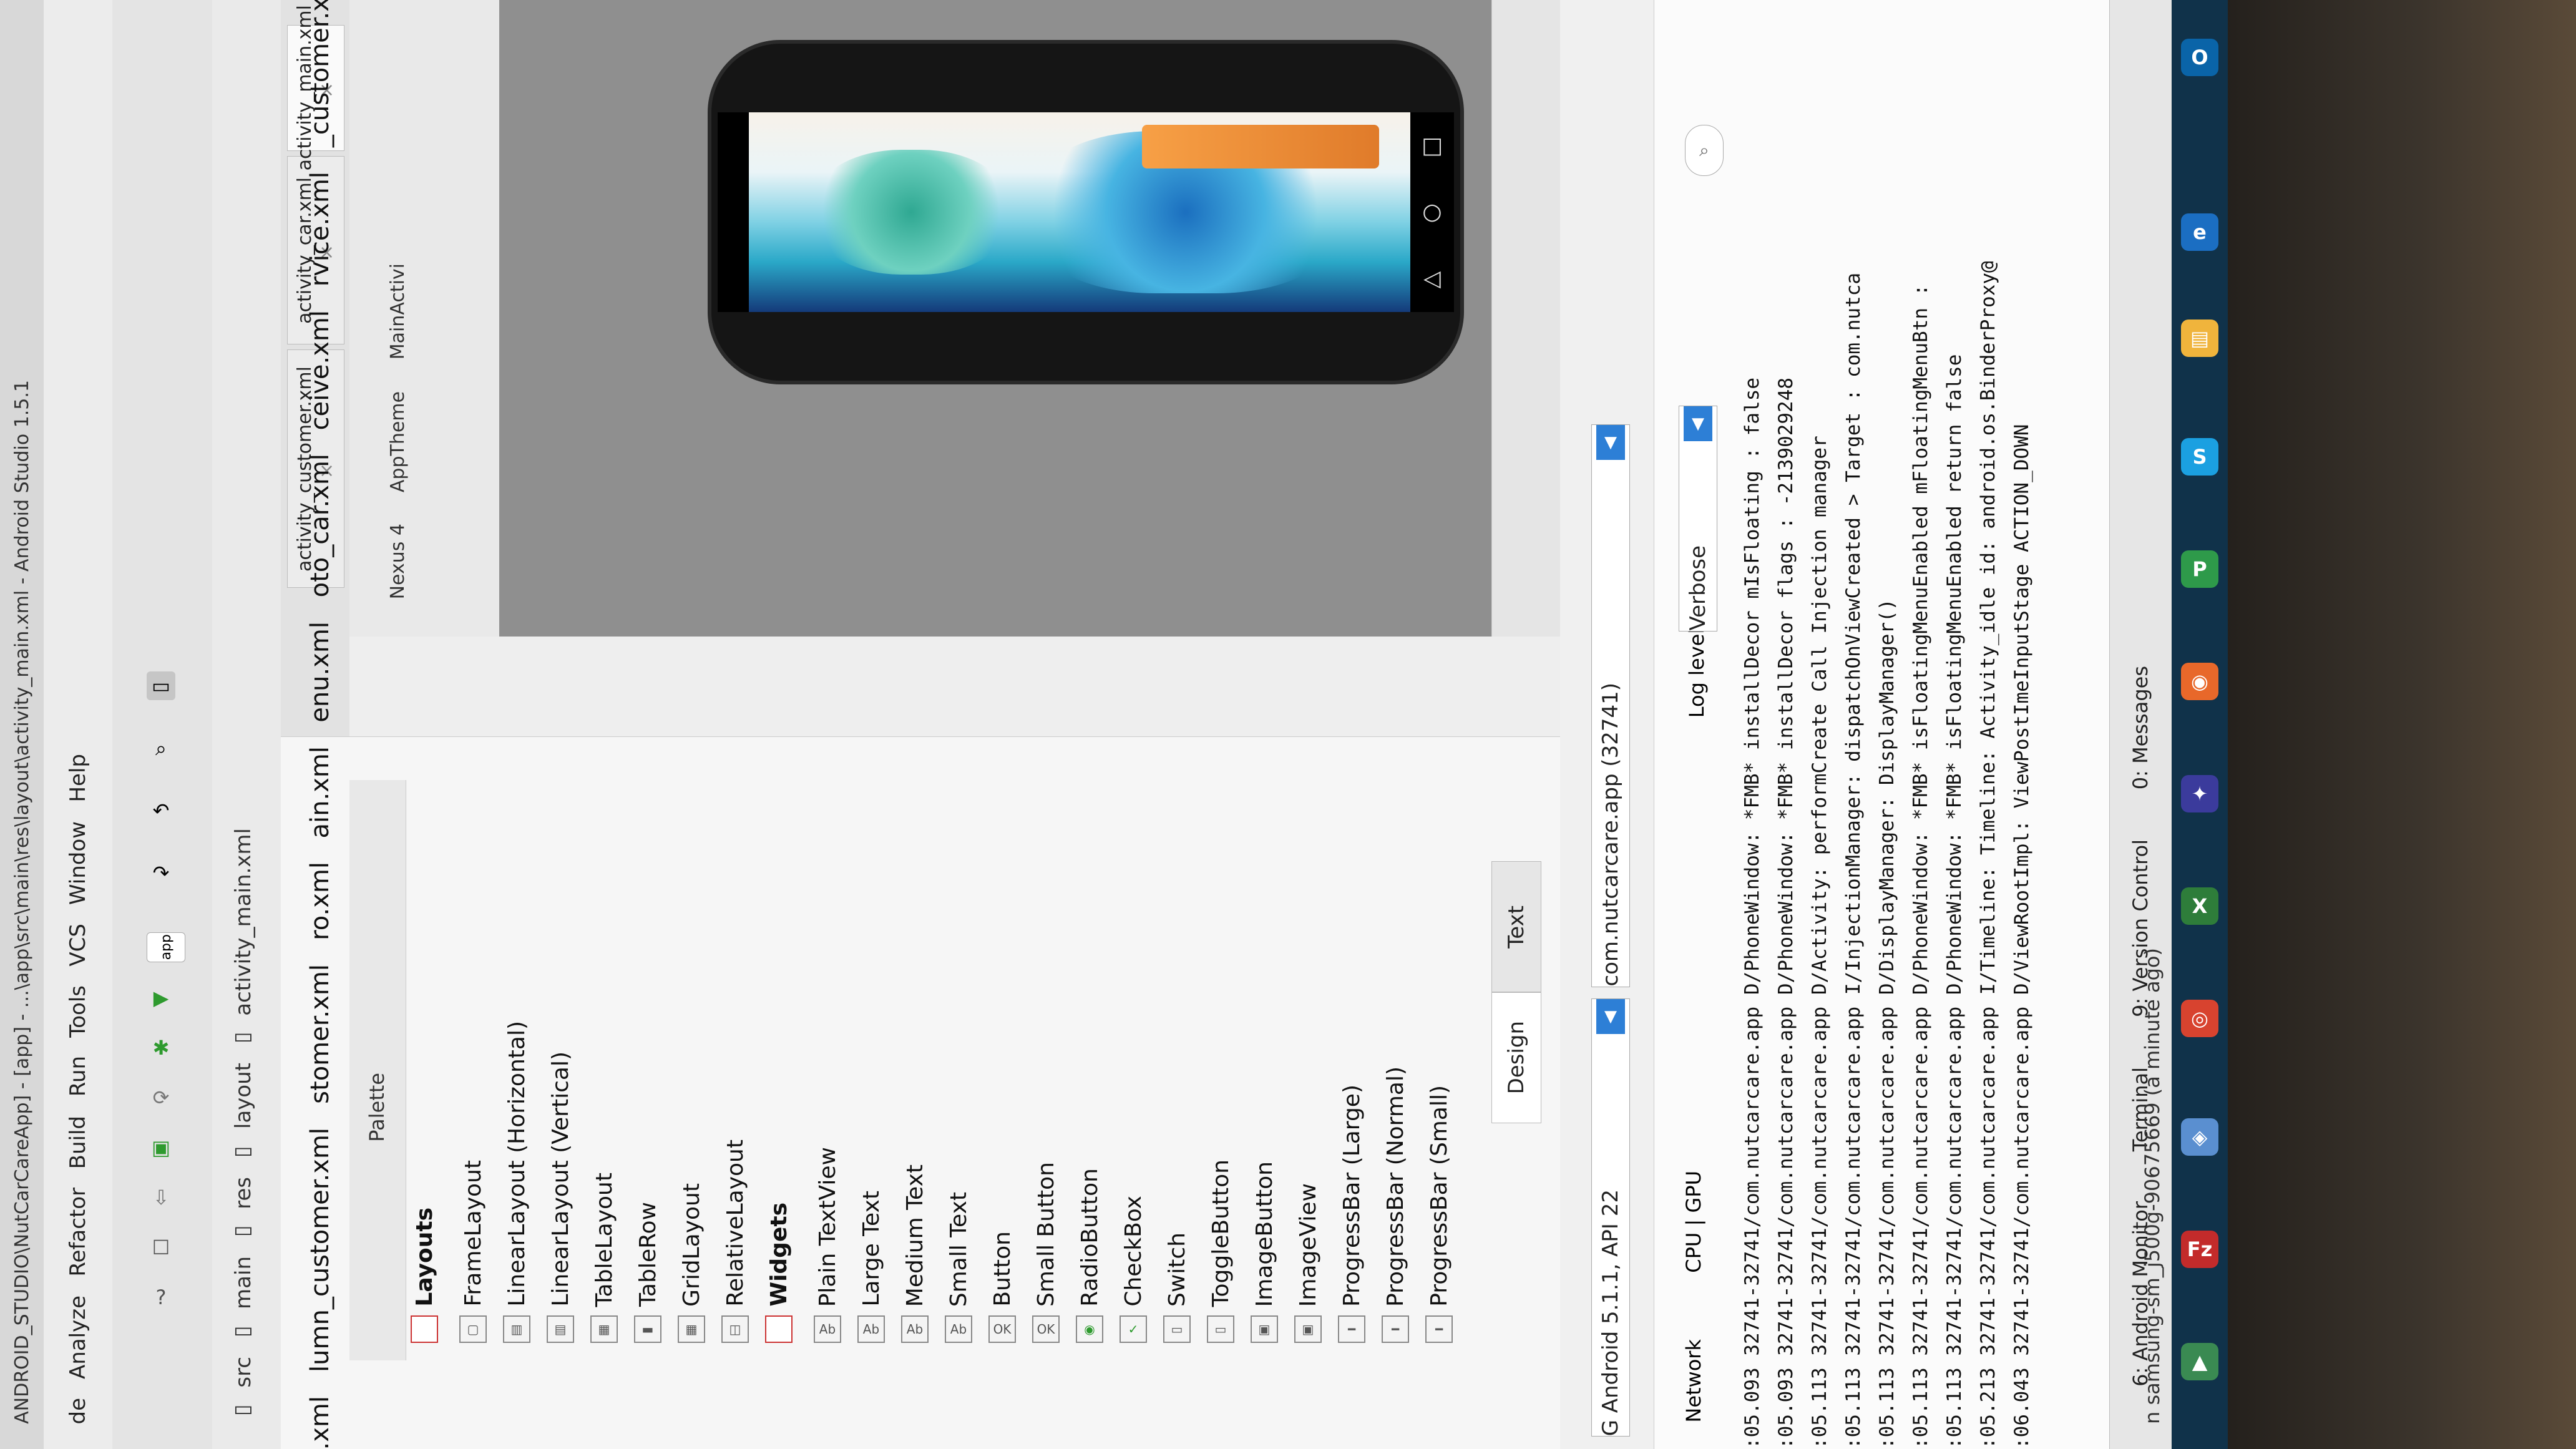 The image size is (2576, 1449). I want to click on menu-item: Help, so click(78, 778).